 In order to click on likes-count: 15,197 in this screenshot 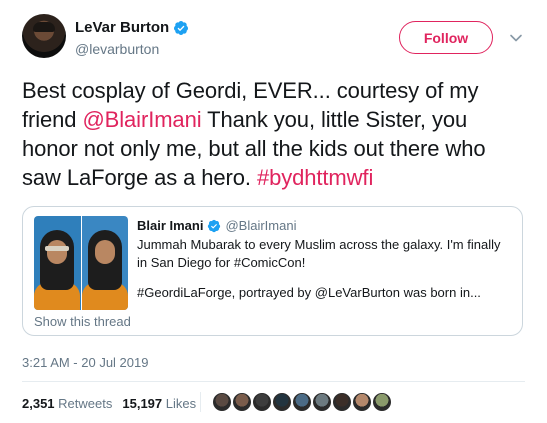, I will do `click(142, 403)`.